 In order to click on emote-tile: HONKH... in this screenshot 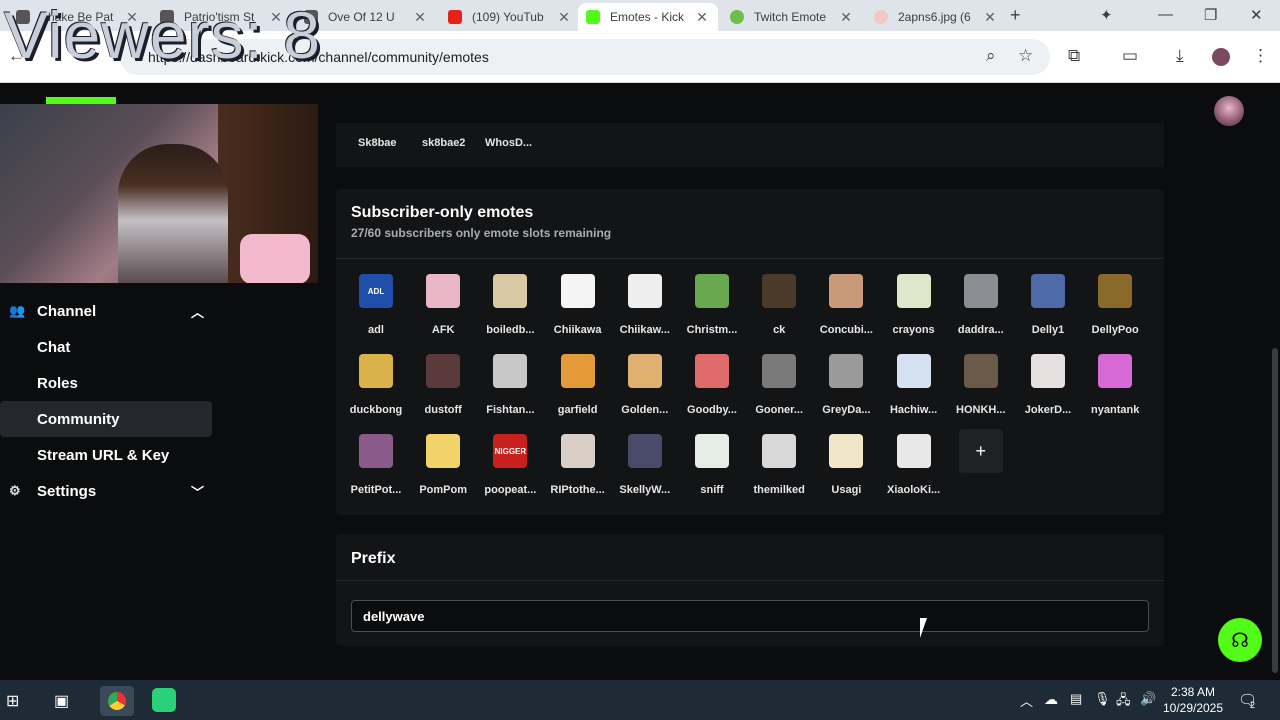, I will do `click(981, 385)`.